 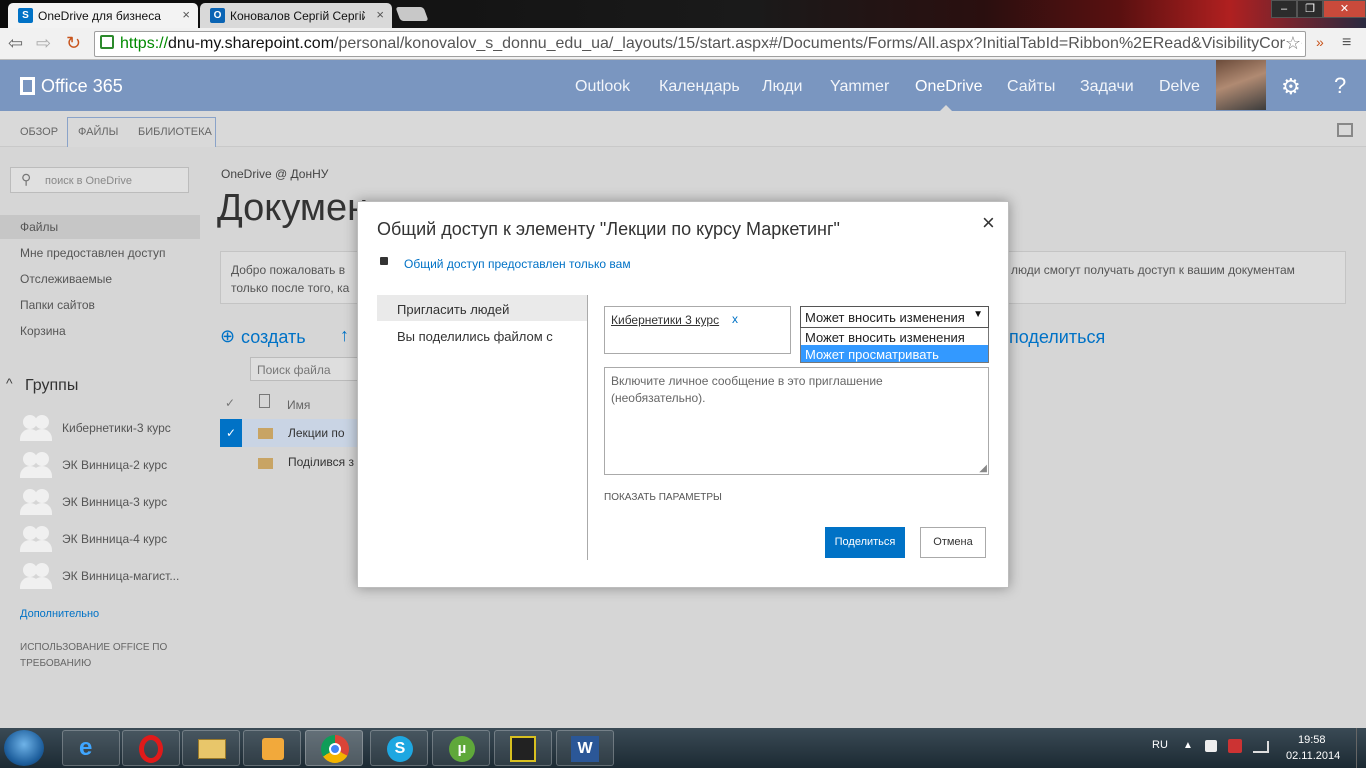 I want to click on side-tab-invite-active: Пригласить людей, so click(x=482, y=308).